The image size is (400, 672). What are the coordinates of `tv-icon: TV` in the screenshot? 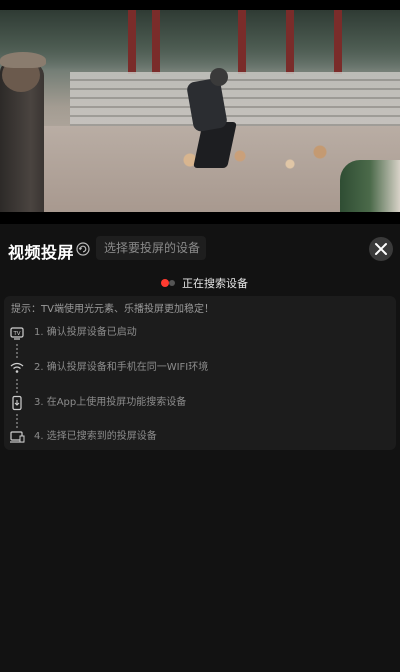 It's located at (17, 333).